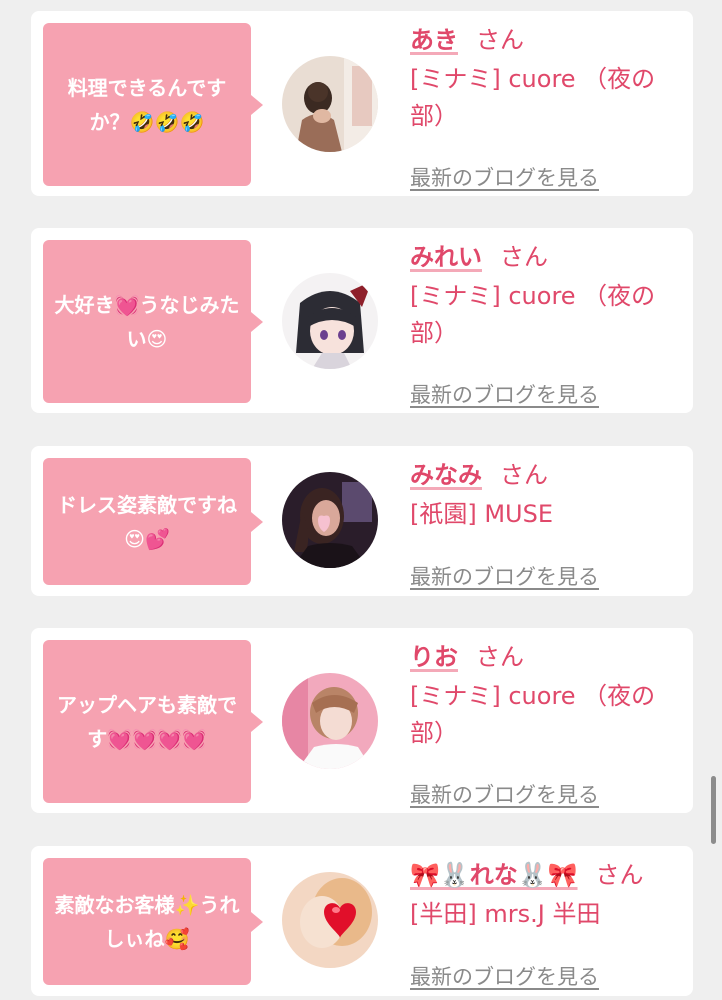  Describe the element at coordinates (547, 914) in the screenshot. I see `shop-name: [半田] mrs.J 半田` at that location.